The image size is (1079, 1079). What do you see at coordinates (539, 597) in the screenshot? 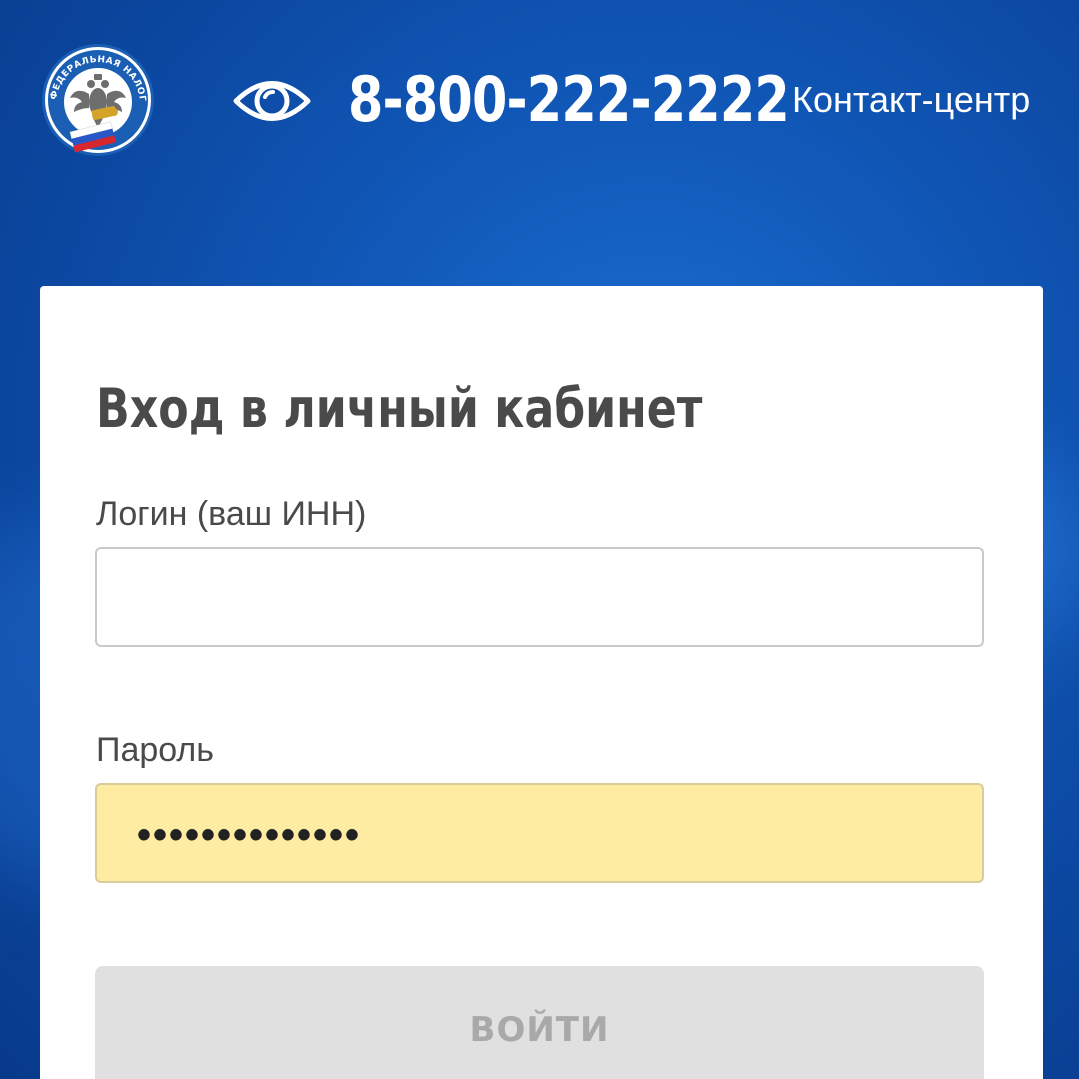
I see `login-input` at bounding box center [539, 597].